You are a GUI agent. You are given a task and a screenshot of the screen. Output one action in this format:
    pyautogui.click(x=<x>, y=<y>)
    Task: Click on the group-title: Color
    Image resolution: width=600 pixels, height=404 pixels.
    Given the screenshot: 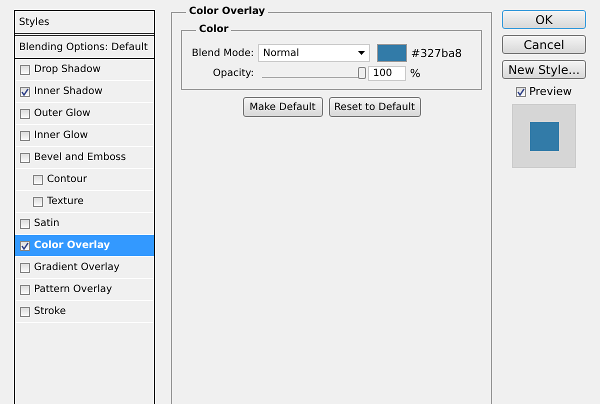 What is the action you would take?
    pyautogui.click(x=214, y=29)
    